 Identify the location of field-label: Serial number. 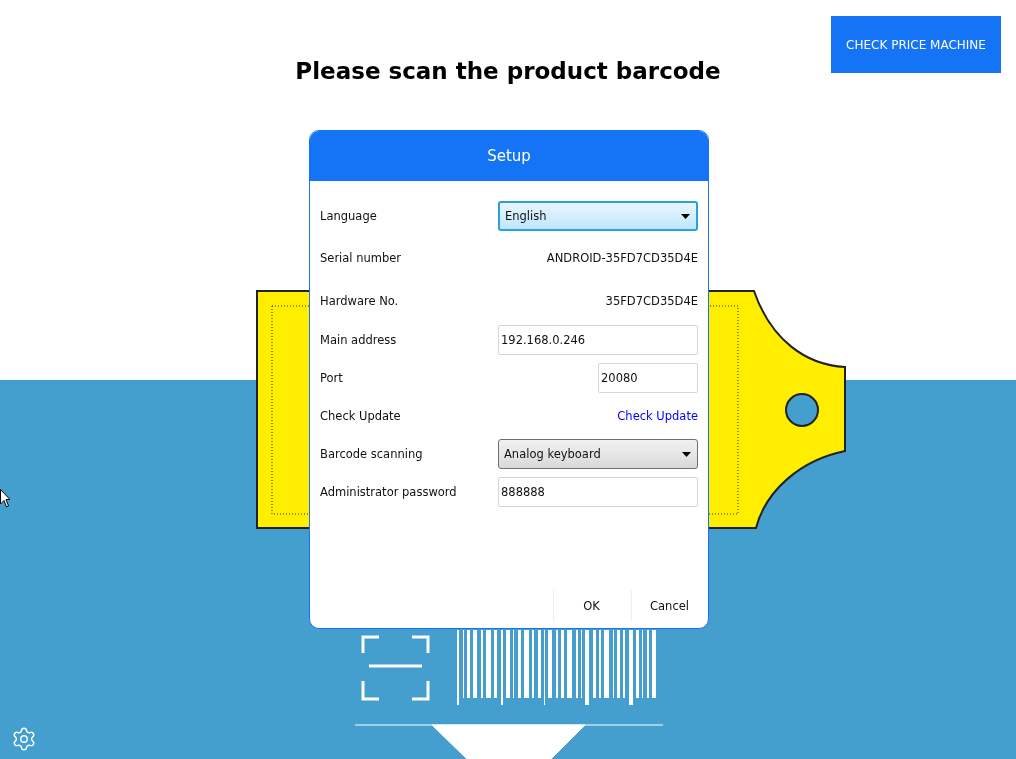
(361, 258).